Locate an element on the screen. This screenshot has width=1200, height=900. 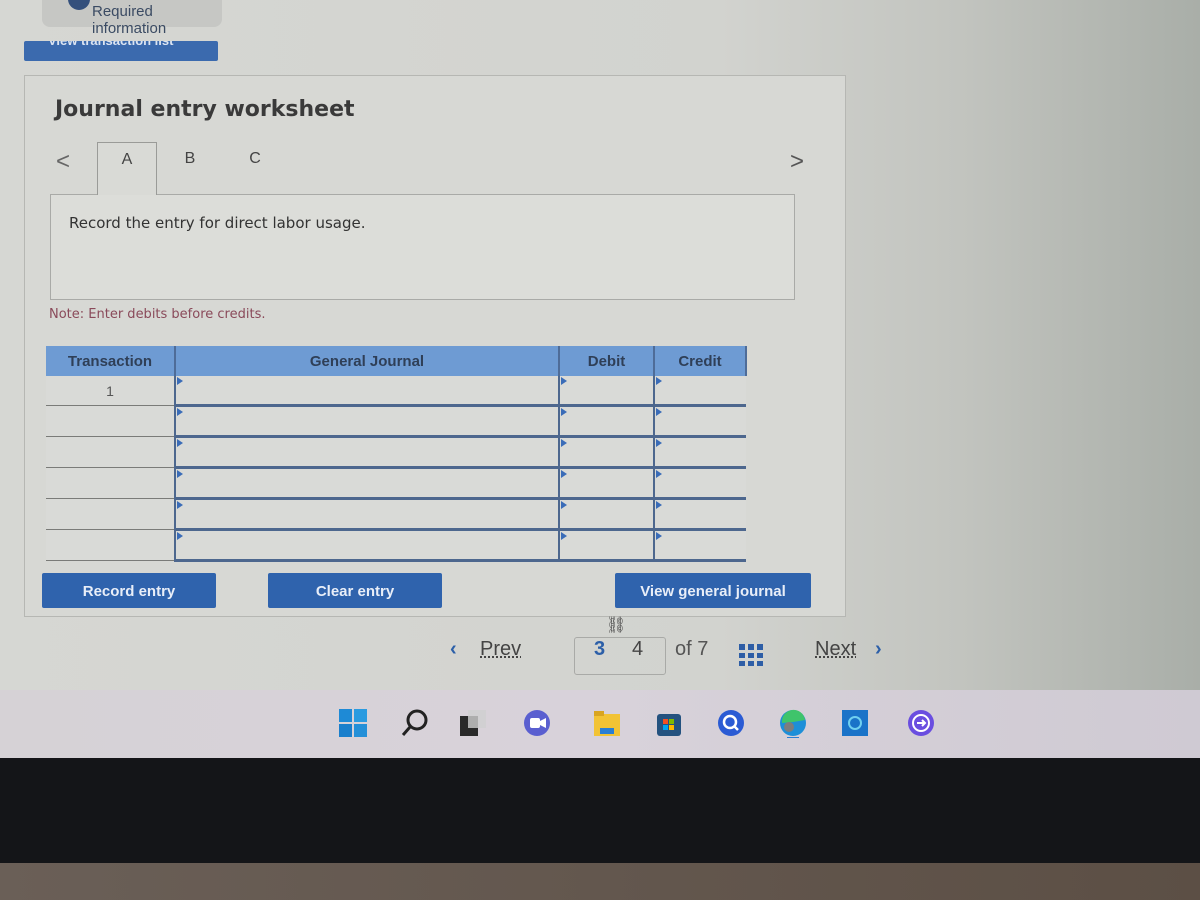
monitor-bezel is located at coordinates (600, 810).